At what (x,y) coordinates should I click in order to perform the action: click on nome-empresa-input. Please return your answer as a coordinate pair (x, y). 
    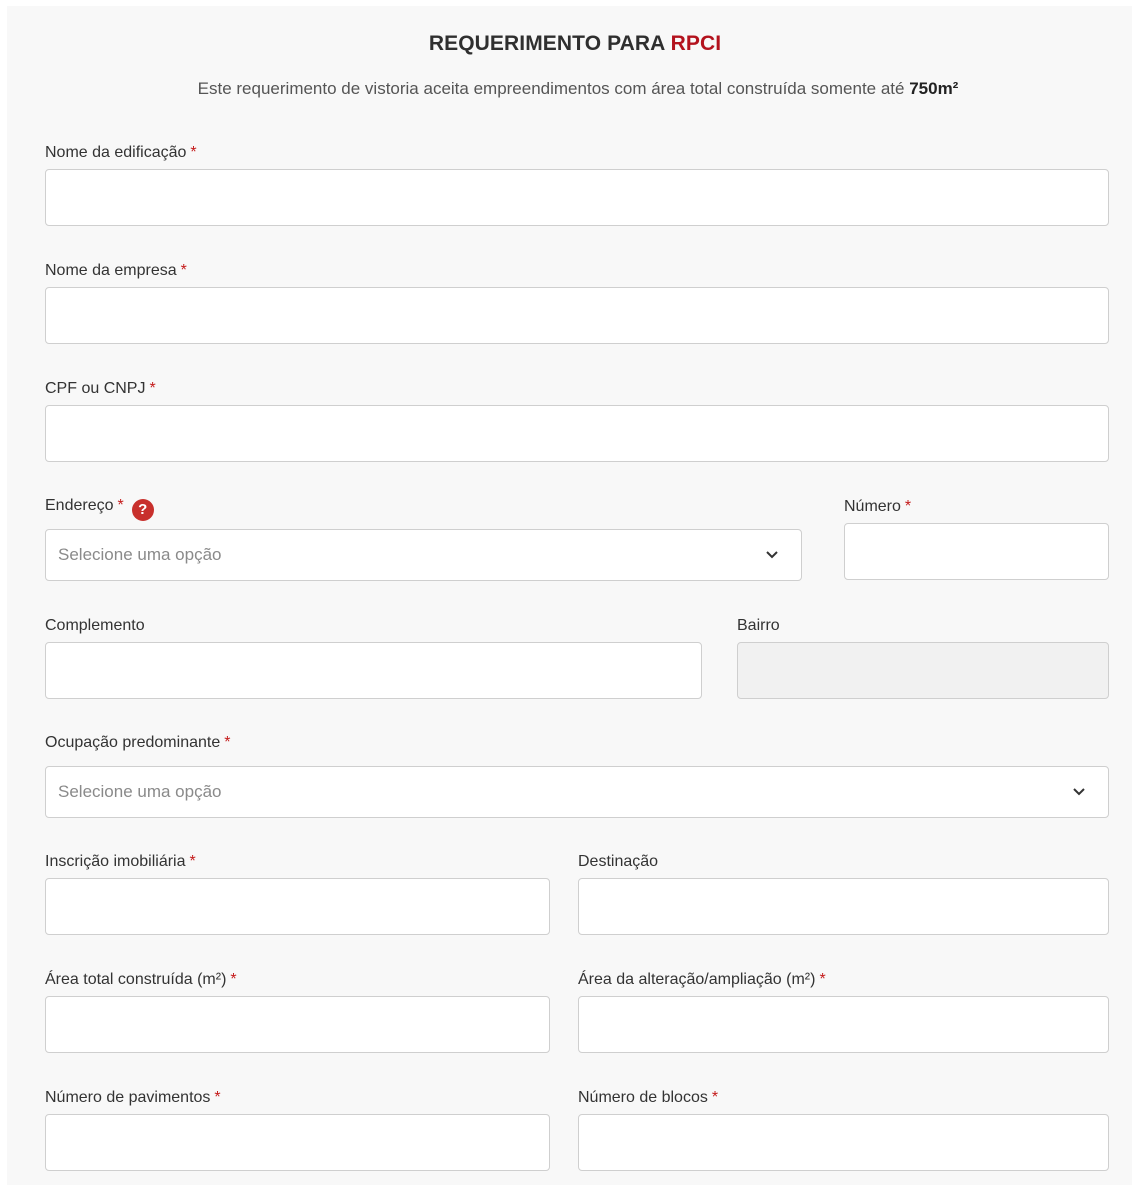
    Looking at the image, I should click on (577, 315).